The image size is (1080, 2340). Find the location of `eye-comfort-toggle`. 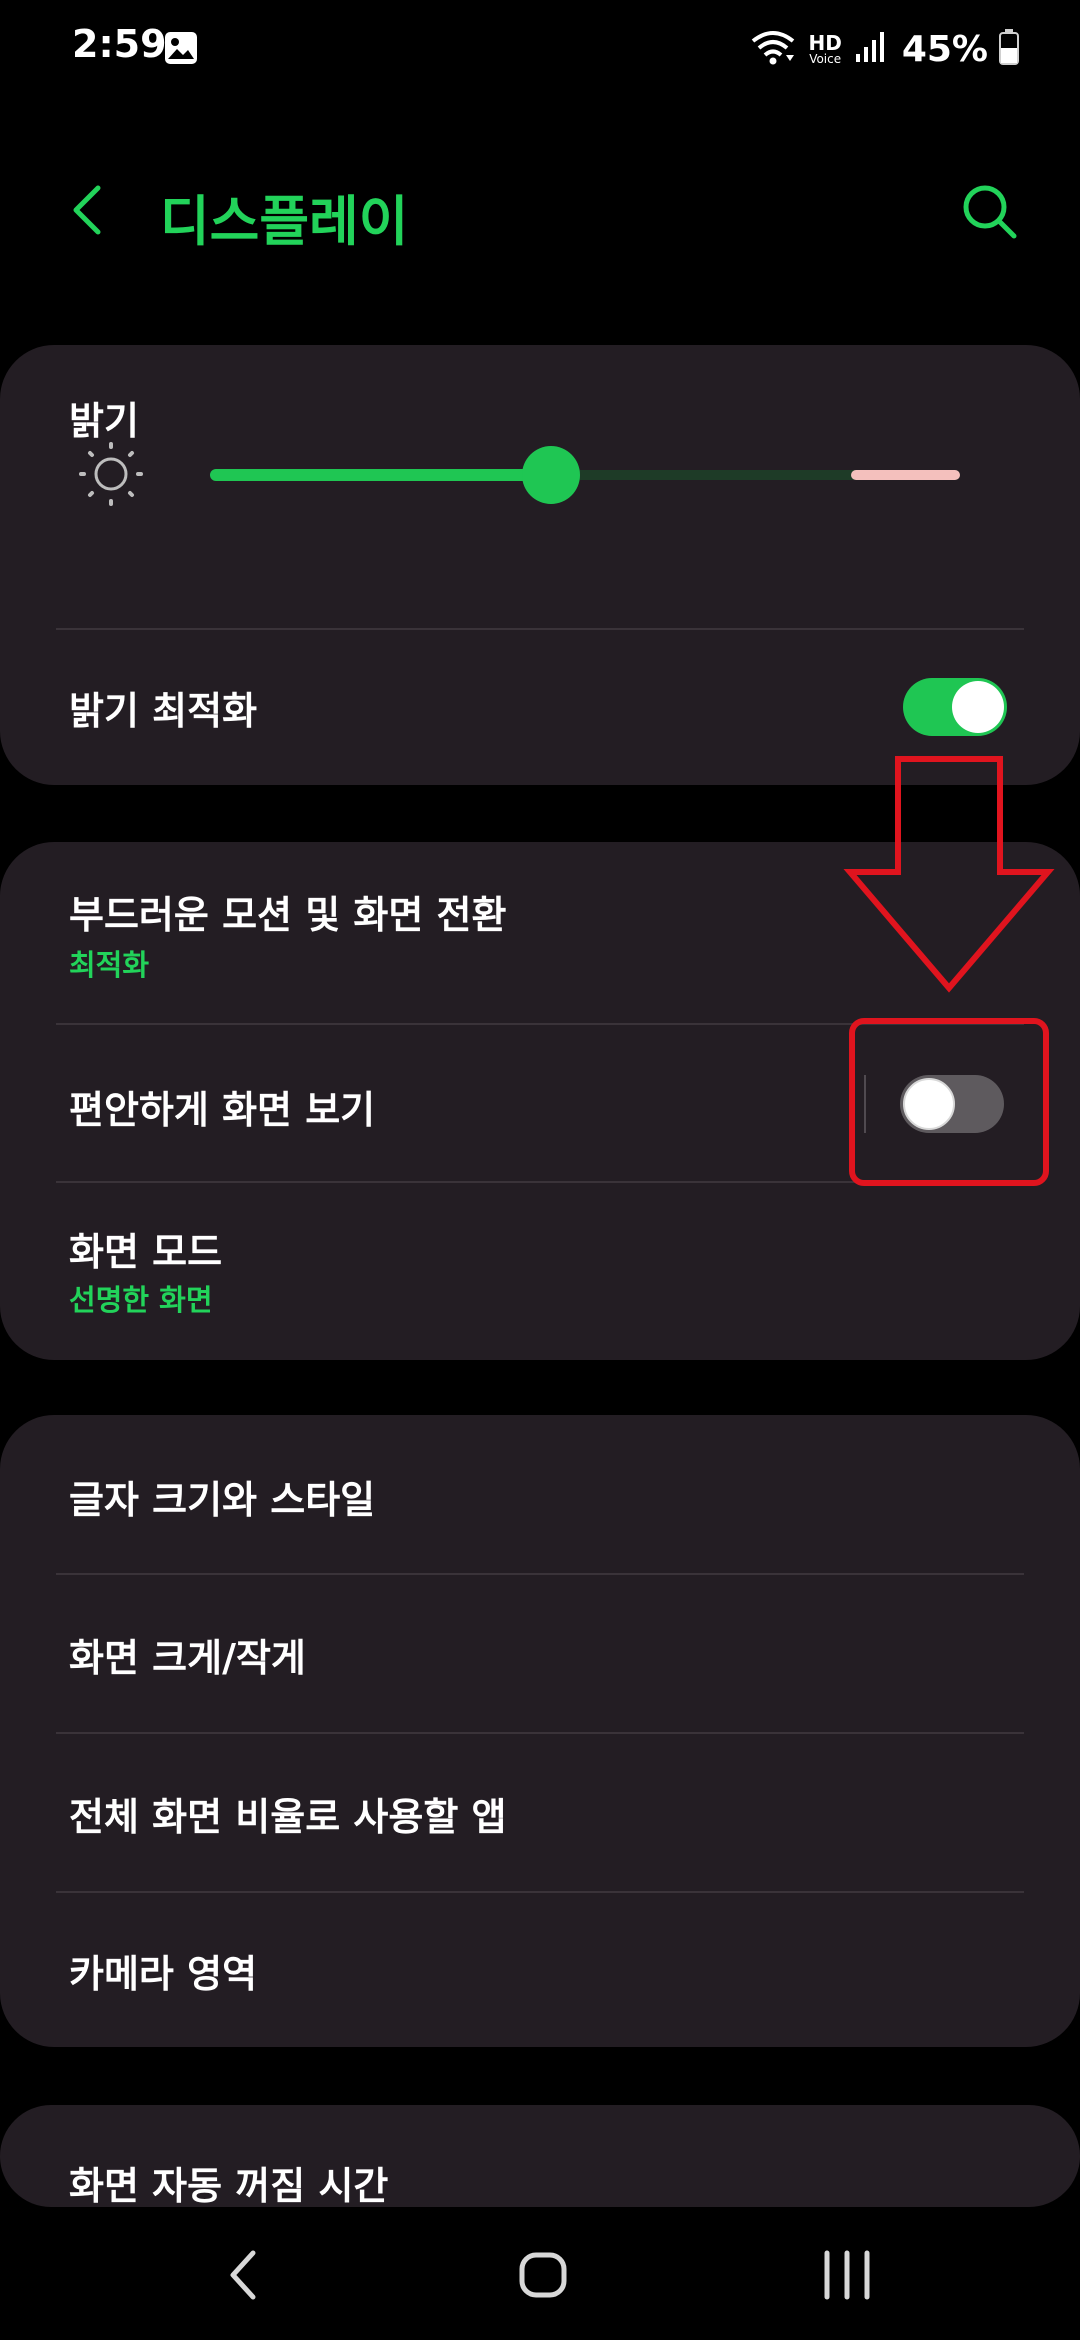

eye-comfort-toggle is located at coordinates (952, 1104).